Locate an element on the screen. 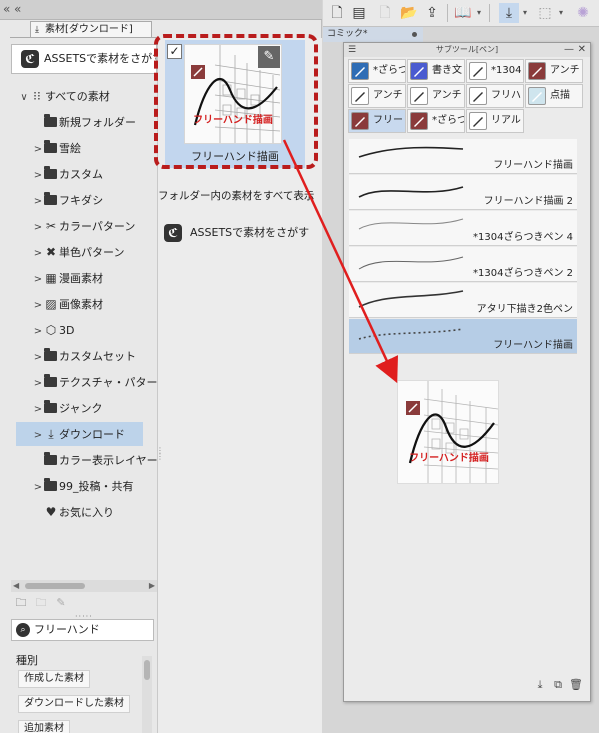  trash-icon: 🗑 is located at coordinates (576, 685).